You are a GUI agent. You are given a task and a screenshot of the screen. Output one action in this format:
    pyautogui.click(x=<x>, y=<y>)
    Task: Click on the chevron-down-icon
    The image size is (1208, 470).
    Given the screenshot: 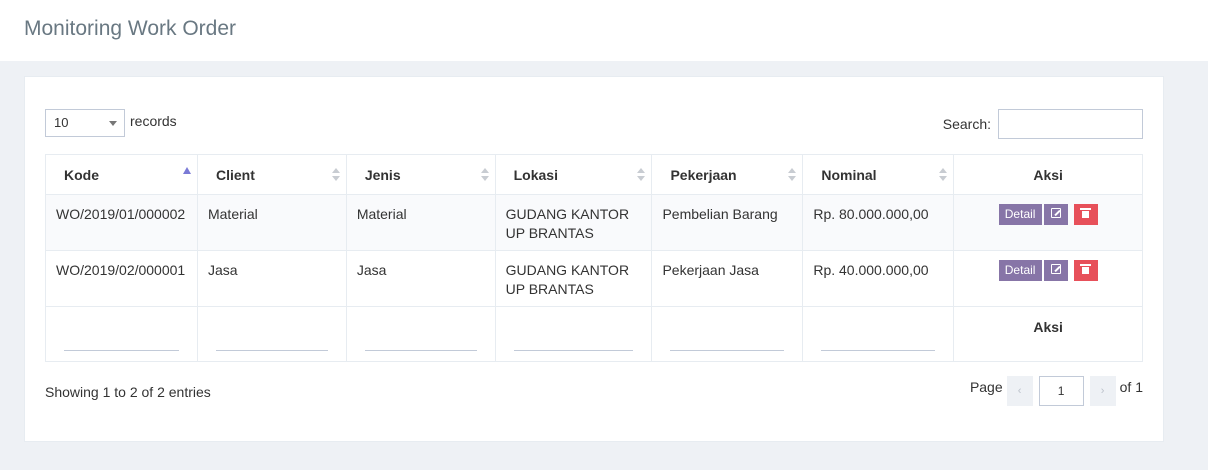 What is the action you would take?
    pyautogui.click(x=113, y=123)
    